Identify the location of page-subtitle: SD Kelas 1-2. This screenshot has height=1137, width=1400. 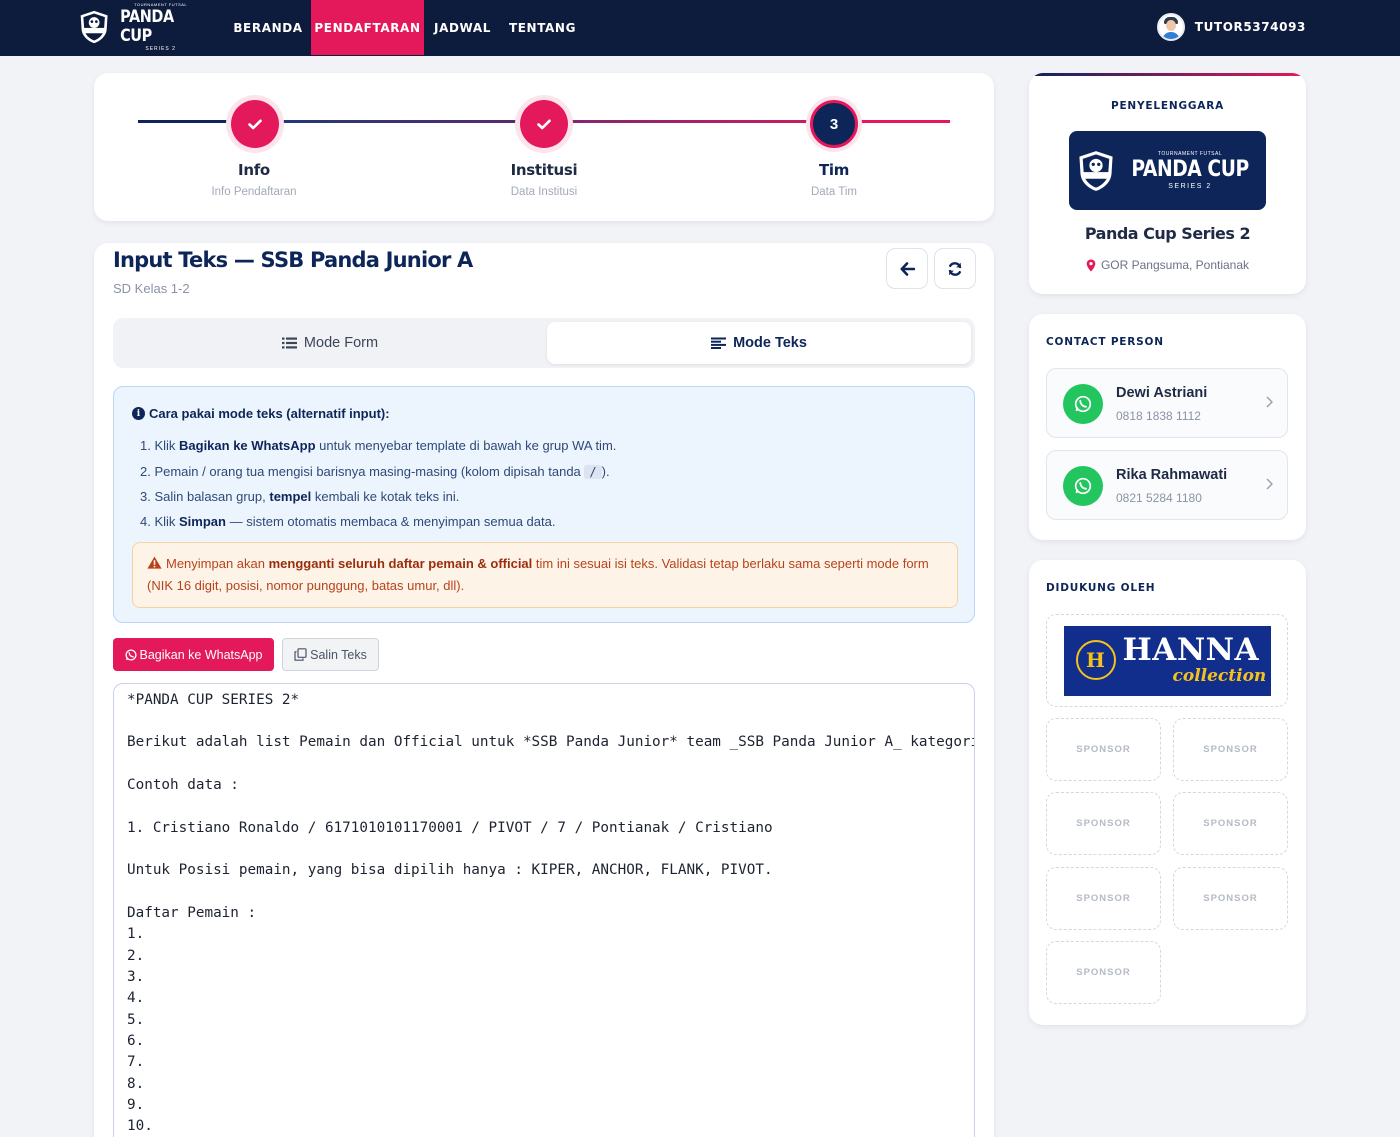
(151, 288).